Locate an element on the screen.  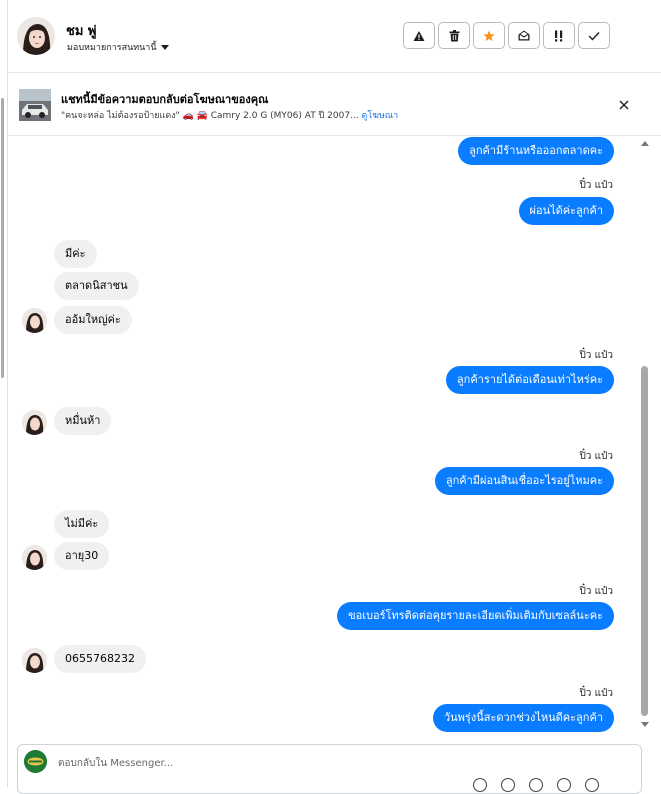
caret-down-icon is located at coordinates (164, 47).